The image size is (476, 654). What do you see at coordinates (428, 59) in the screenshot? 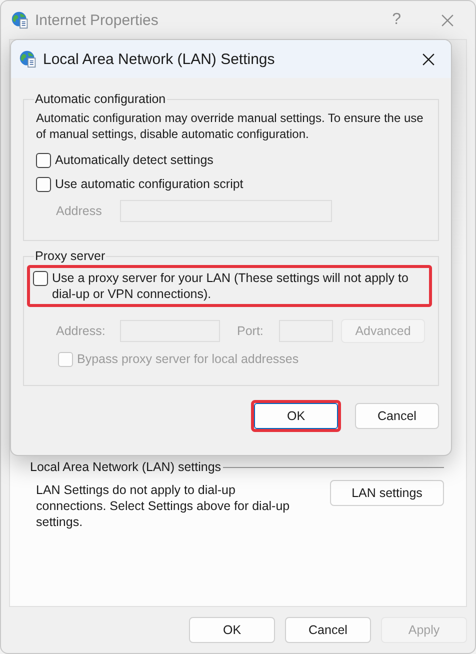
I see `close-icon` at bounding box center [428, 59].